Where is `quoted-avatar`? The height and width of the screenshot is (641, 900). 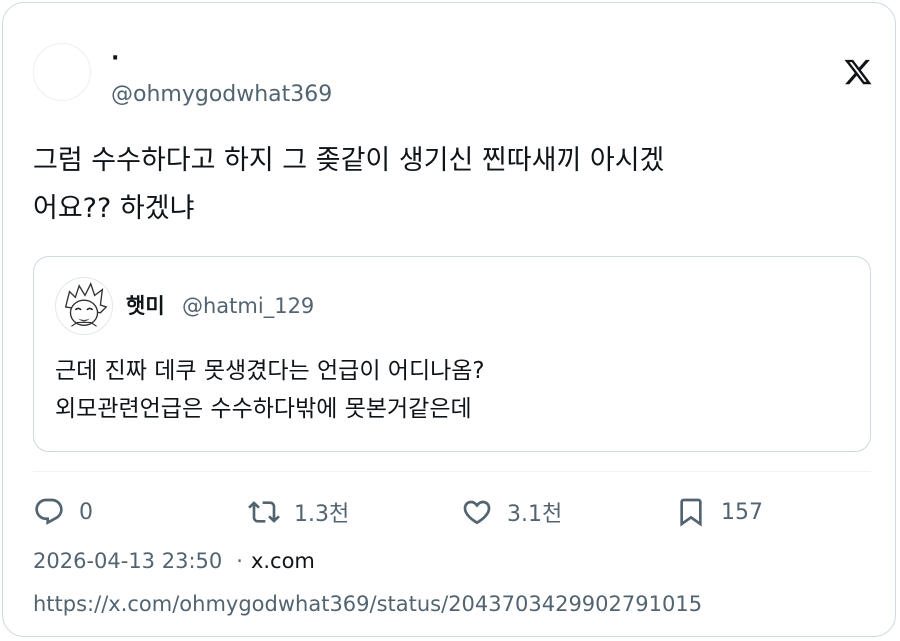 quoted-avatar is located at coordinates (84, 306).